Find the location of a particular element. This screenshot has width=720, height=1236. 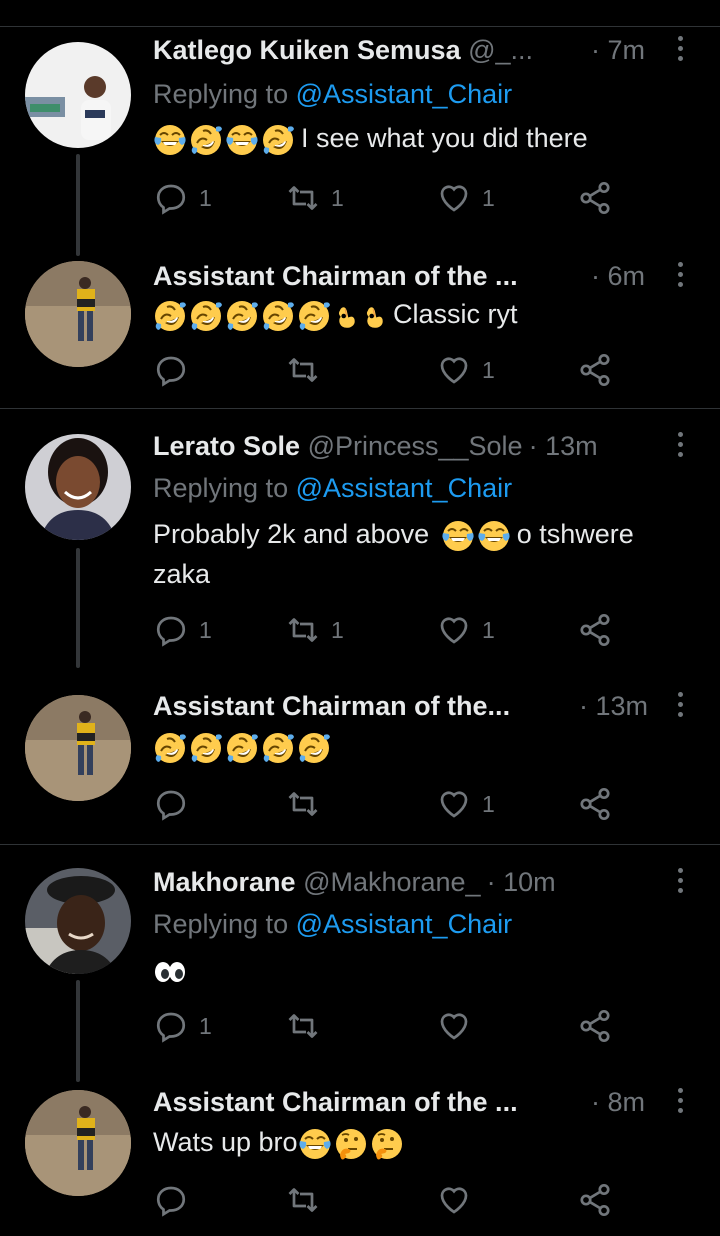

tweet-header: Assistant Chairman of the ... · 8m is located at coordinates (436, 1102).